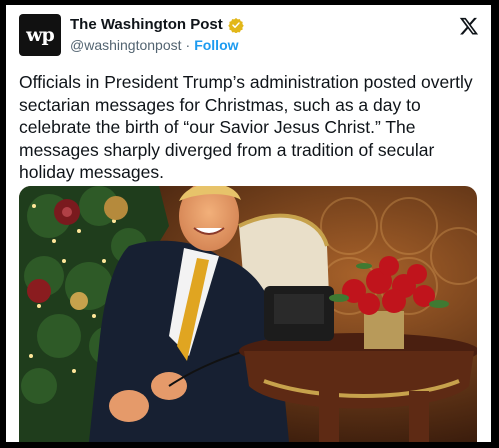 The image size is (499, 448). Describe the element at coordinates (469, 26) in the screenshot. I see `x-logo-icon` at that location.